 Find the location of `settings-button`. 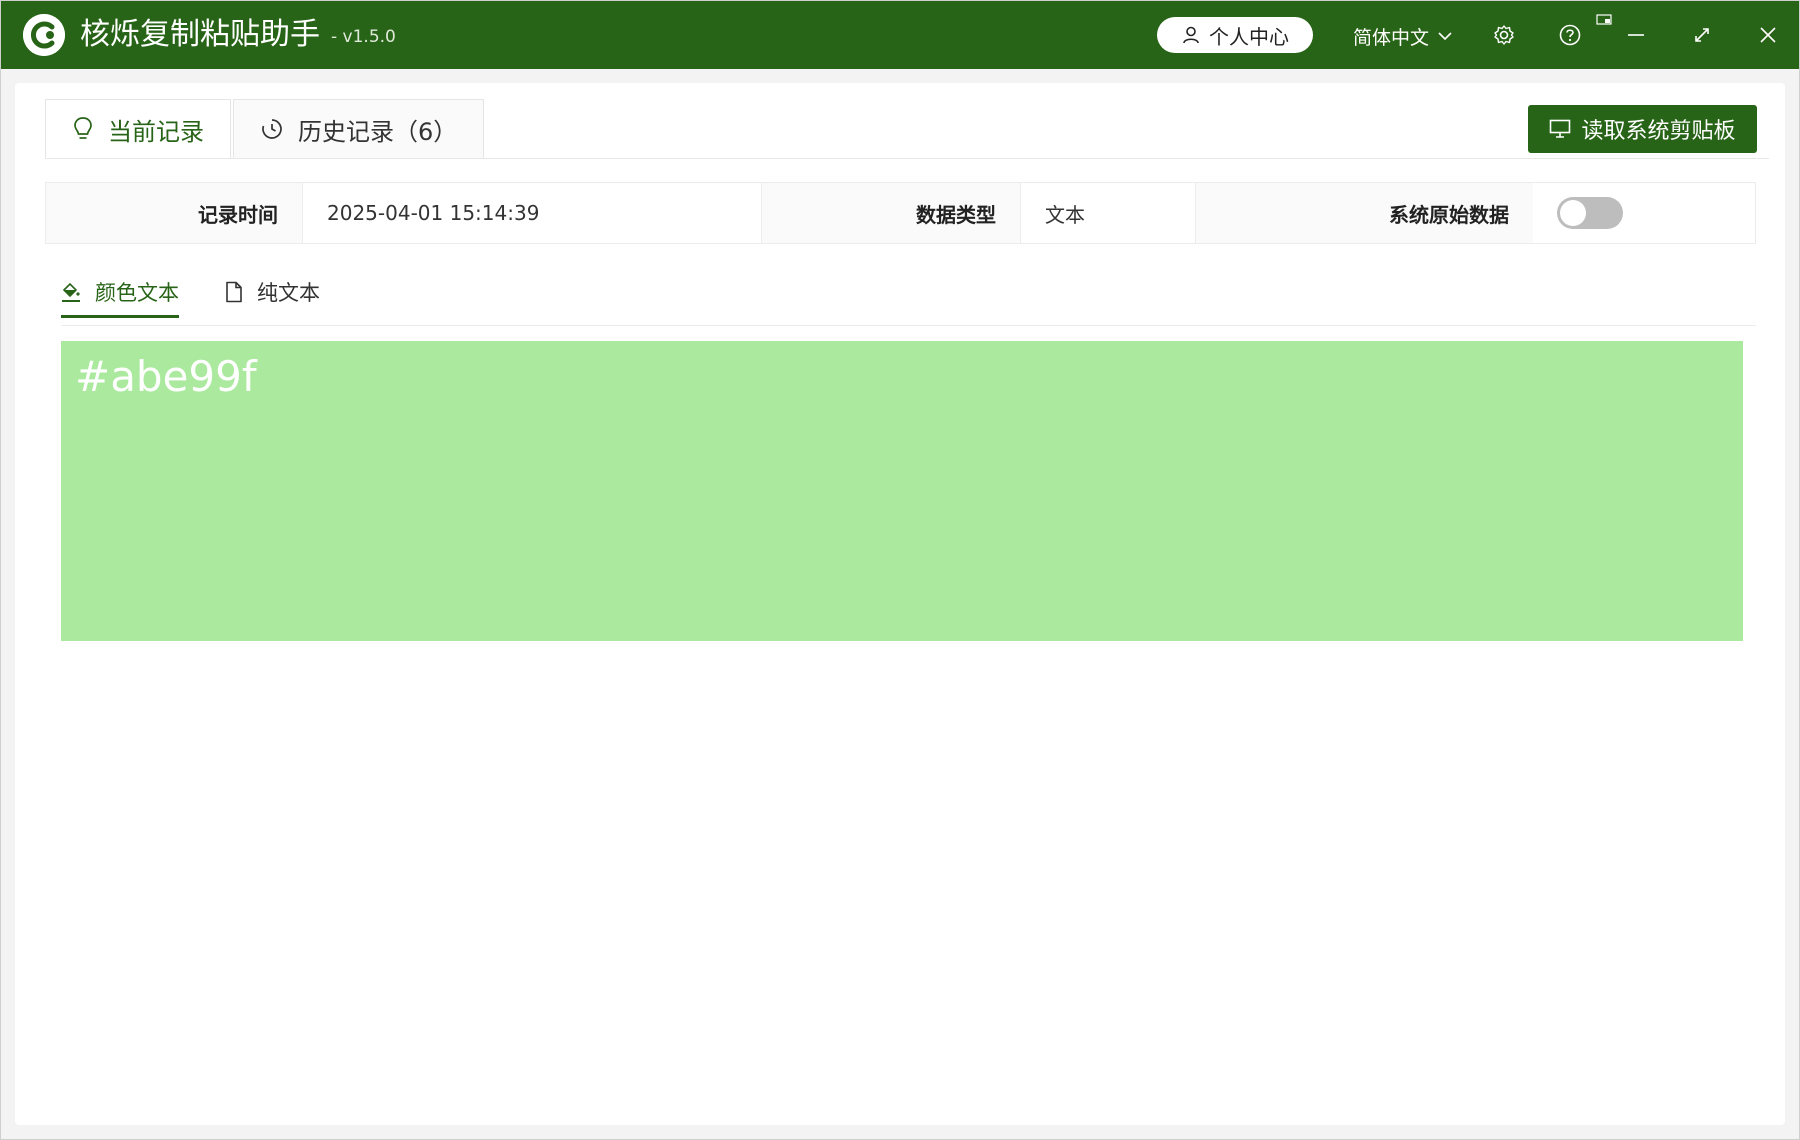

settings-button is located at coordinates (1504, 35).